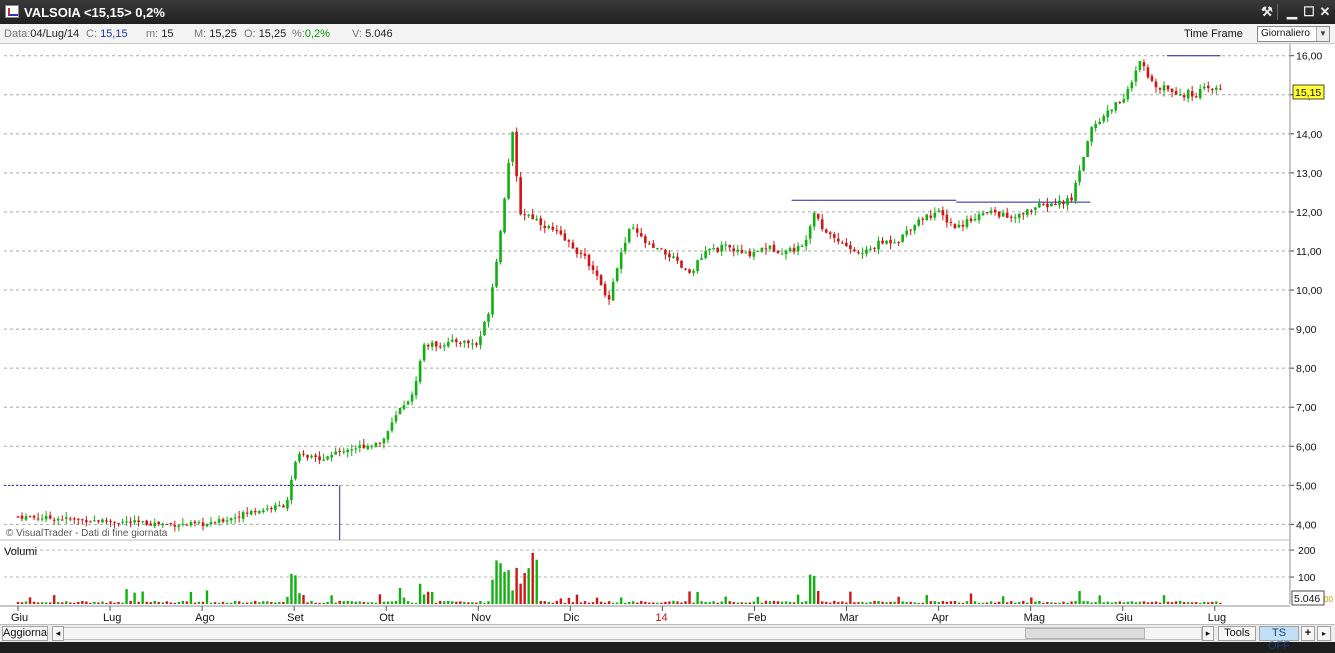  What do you see at coordinates (1322, 34) in the screenshot?
I see `dropdown-arrow-icon: ▼` at bounding box center [1322, 34].